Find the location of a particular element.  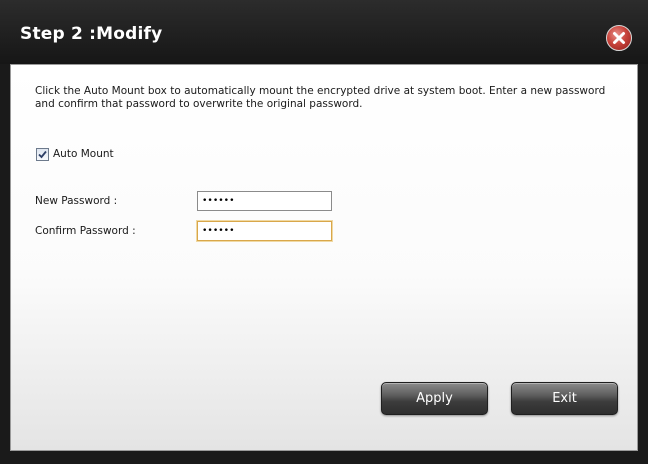

auto-mount-checkbox is located at coordinates (42, 154).